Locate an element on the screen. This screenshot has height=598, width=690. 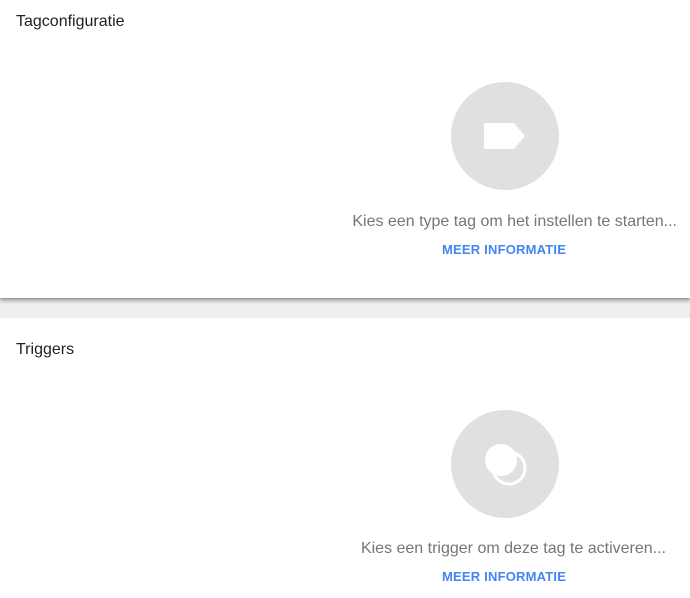
trigger-placeholder is located at coordinates (505, 464).